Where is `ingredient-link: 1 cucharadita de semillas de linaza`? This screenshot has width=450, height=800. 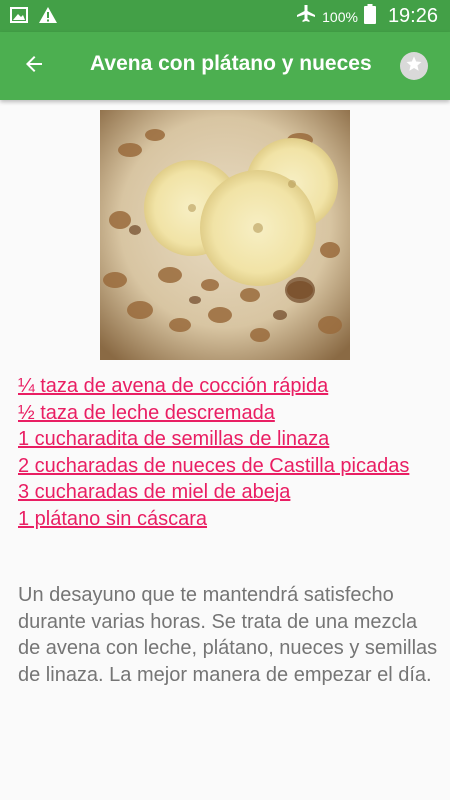
ingredient-link: 1 cucharadita de semillas de linaza is located at coordinates (173, 439).